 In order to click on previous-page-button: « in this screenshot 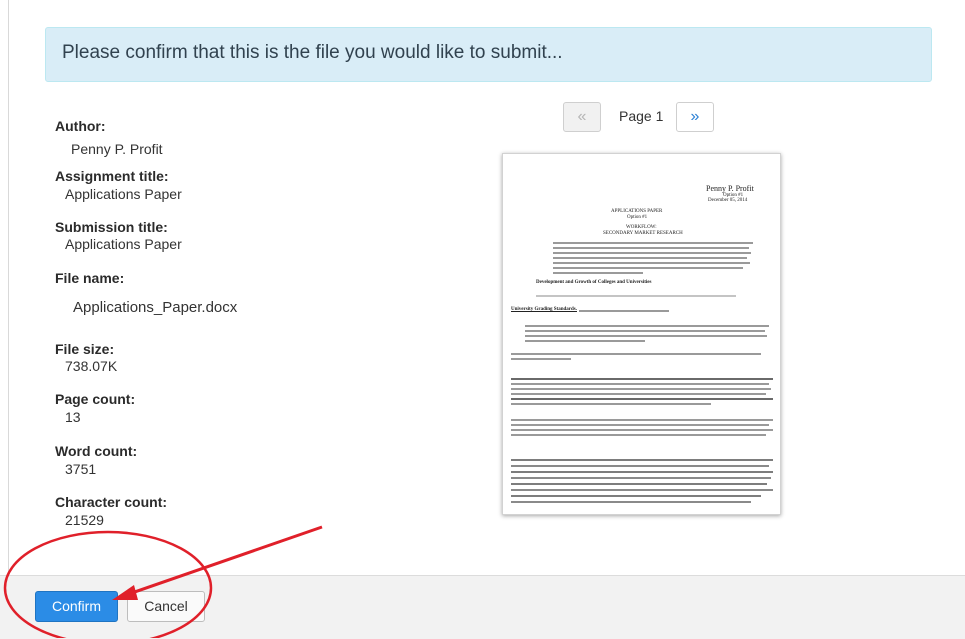, I will do `click(582, 117)`.